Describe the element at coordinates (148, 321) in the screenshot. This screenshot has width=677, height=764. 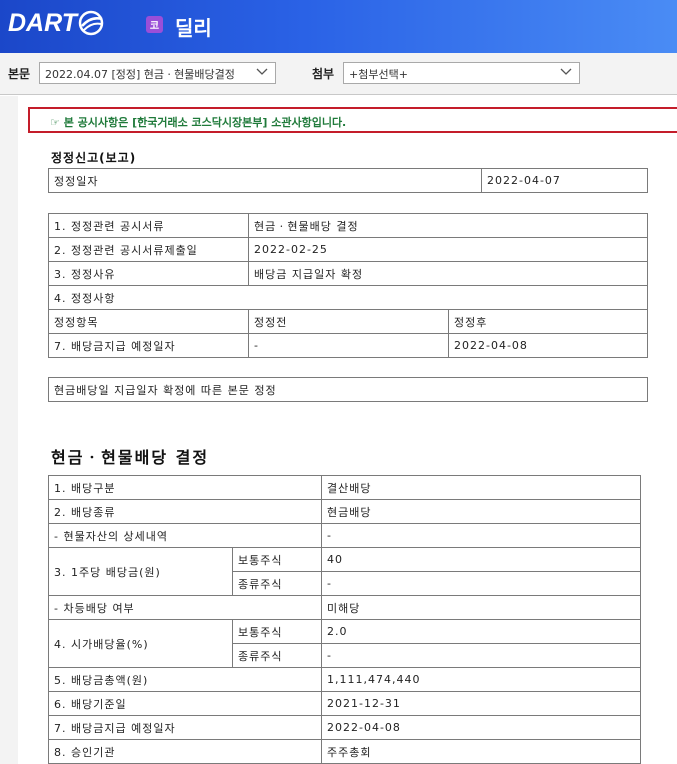
I see `header-item: 정정항목` at that location.